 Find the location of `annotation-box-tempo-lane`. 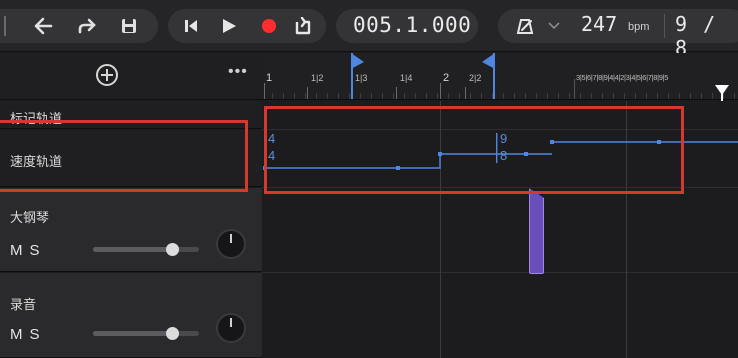

annotation-box-tempo-lane is located at coordinates (474, 150).